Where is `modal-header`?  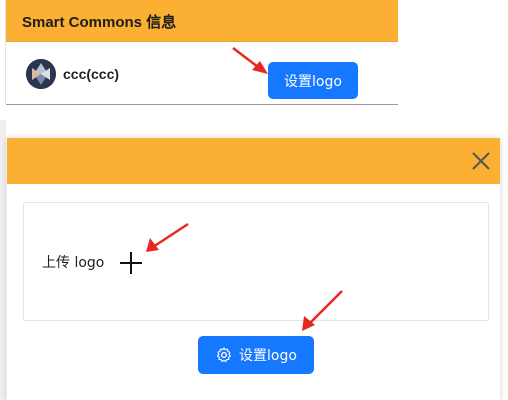 modal-header is located at coordinates (253, 161).